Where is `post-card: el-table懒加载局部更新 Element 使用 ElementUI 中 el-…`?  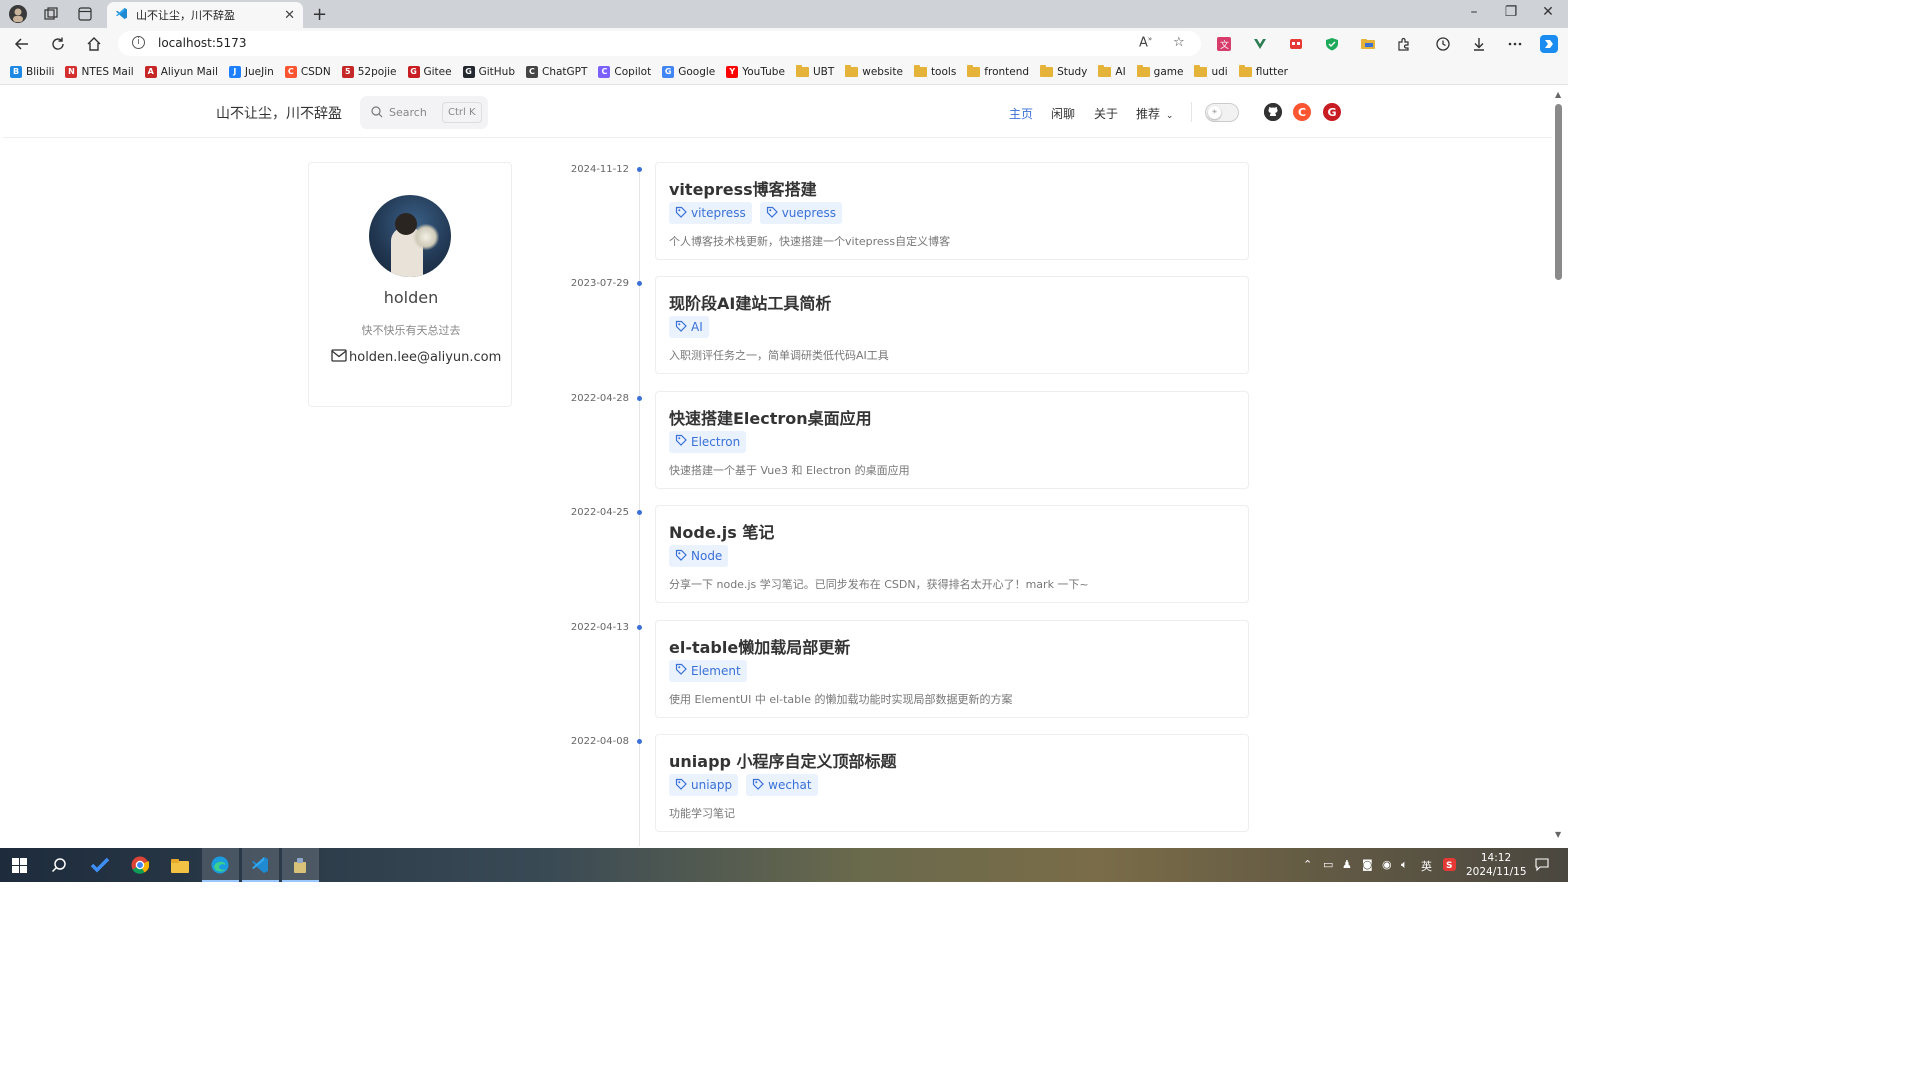
post-card: el-table懒加载局部更新 Element 使用 ElementUI 中 el-… is located at coordinates (952, 668).